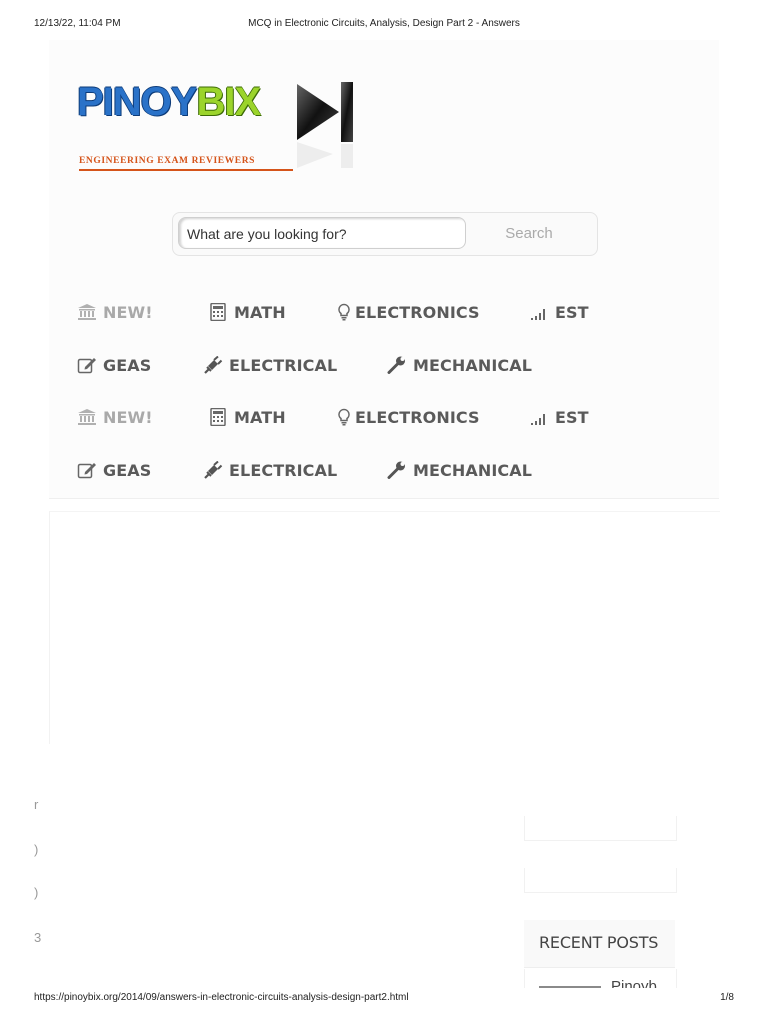 The image size is (768, 1024). Describe the element at coordinates (38, 937) in the screenshot. I see `left-edge-glyph: 3` at that location.